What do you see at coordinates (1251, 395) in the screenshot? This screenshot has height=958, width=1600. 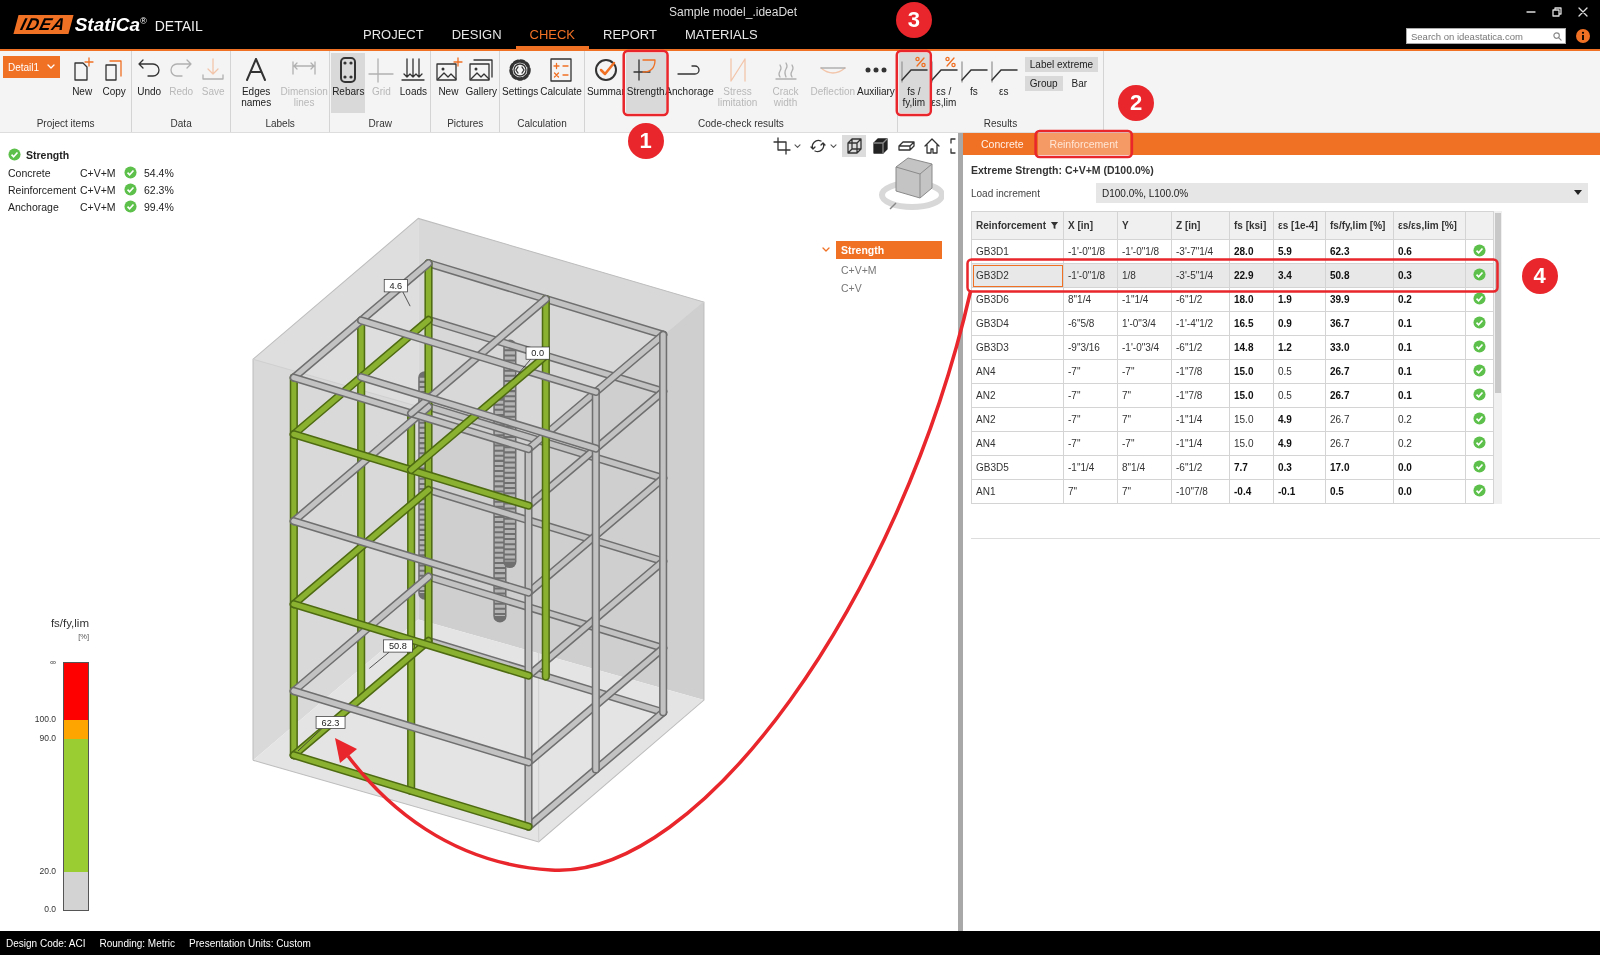 I see `table-cell: 15.0` at bounding box center [1251, 395].